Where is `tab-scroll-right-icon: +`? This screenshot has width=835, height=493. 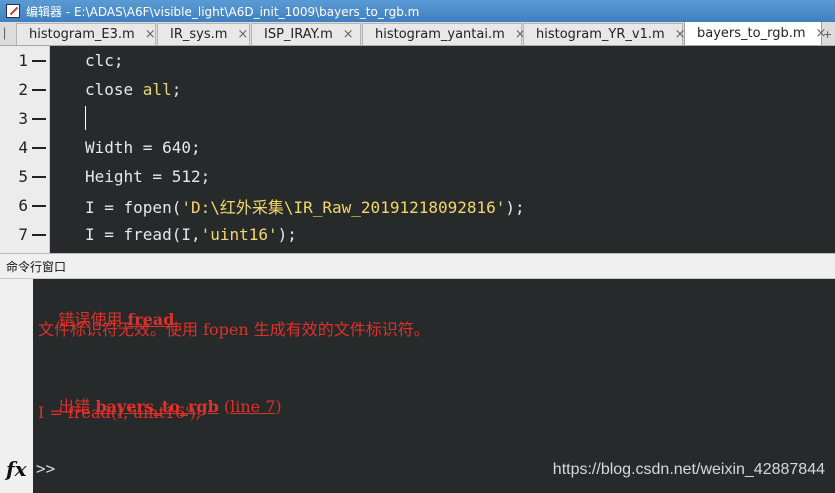
tab-scroll-right-icon: + is located at coordinates (829, 34).